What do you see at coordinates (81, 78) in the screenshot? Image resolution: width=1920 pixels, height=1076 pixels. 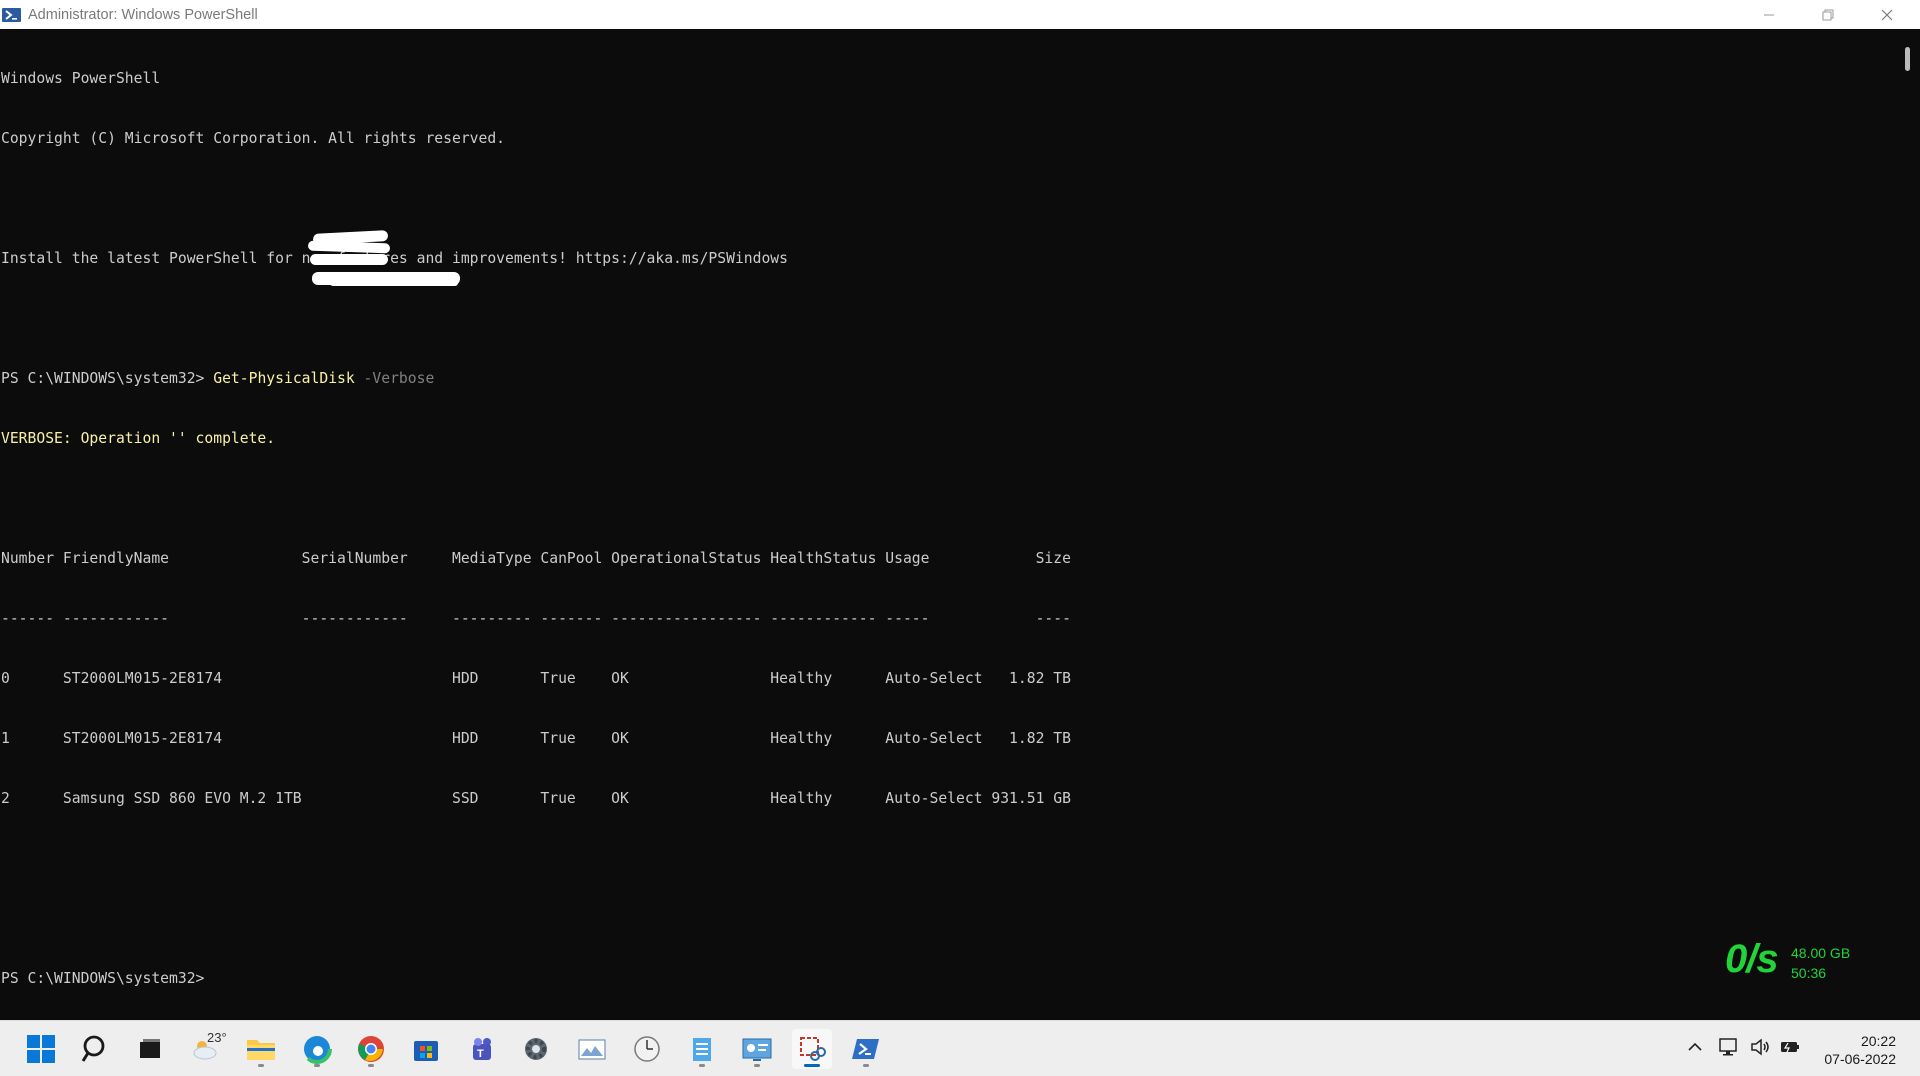 I see `banner-line: Windows PowerShell` at bounding box center [81, 78].